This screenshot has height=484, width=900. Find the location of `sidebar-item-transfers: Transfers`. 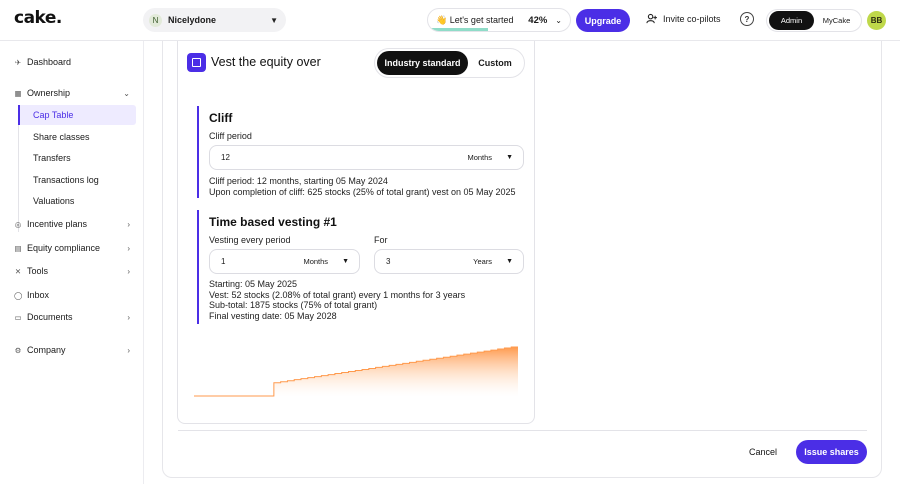

sidebar-item-transfers: Transfers is located at coordinates (77, 158).